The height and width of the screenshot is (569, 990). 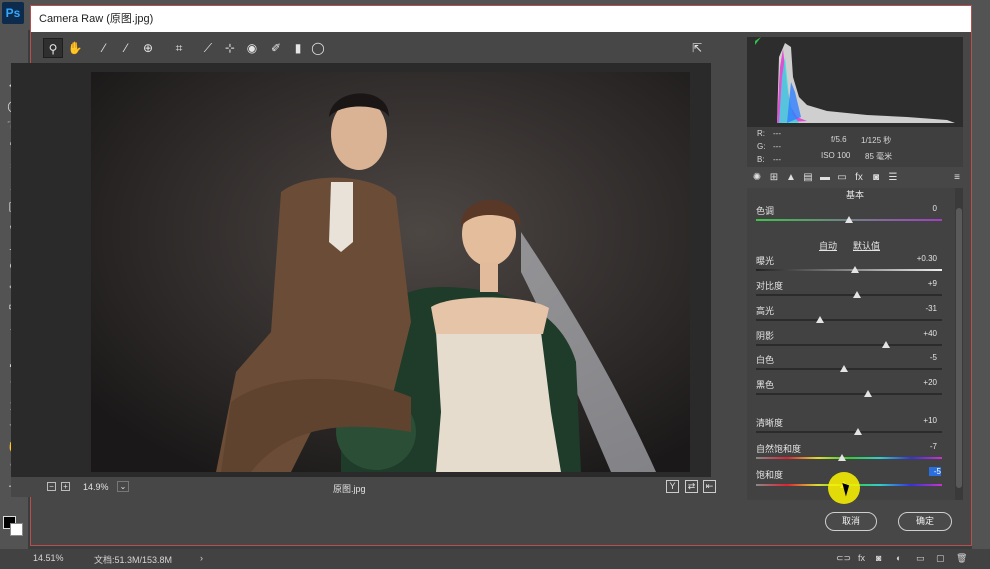 What do you see at coordinates (849, 320) in the screenshot?
I see `highlights-slider` at bounding box center [849, 320].